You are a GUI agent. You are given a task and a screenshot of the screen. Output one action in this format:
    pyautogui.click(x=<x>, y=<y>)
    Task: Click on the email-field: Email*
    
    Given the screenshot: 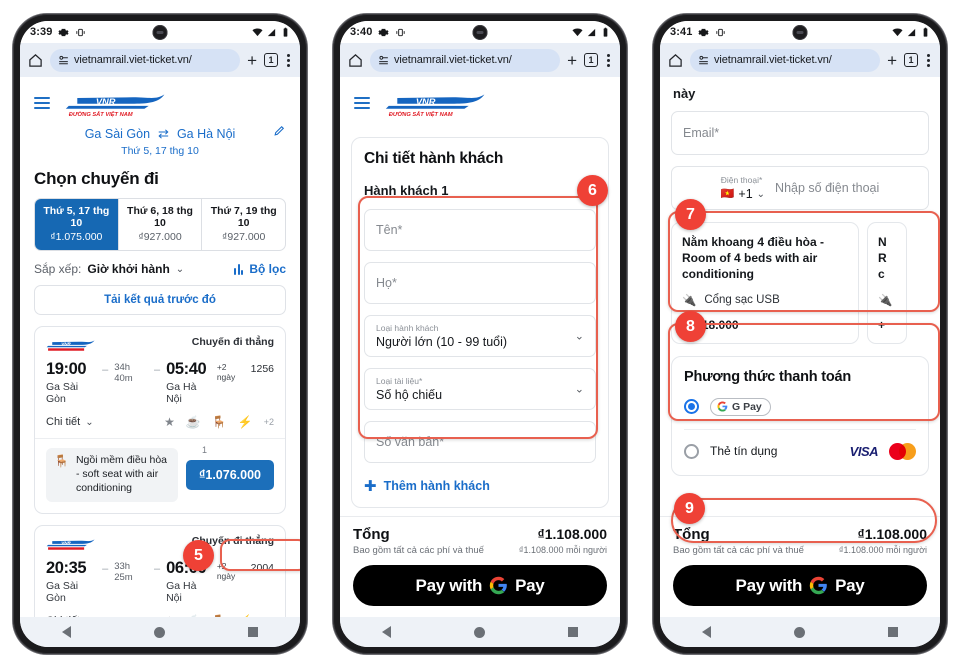 What is the action you would take?
    pyautogui.click(x=800, y=133)
    